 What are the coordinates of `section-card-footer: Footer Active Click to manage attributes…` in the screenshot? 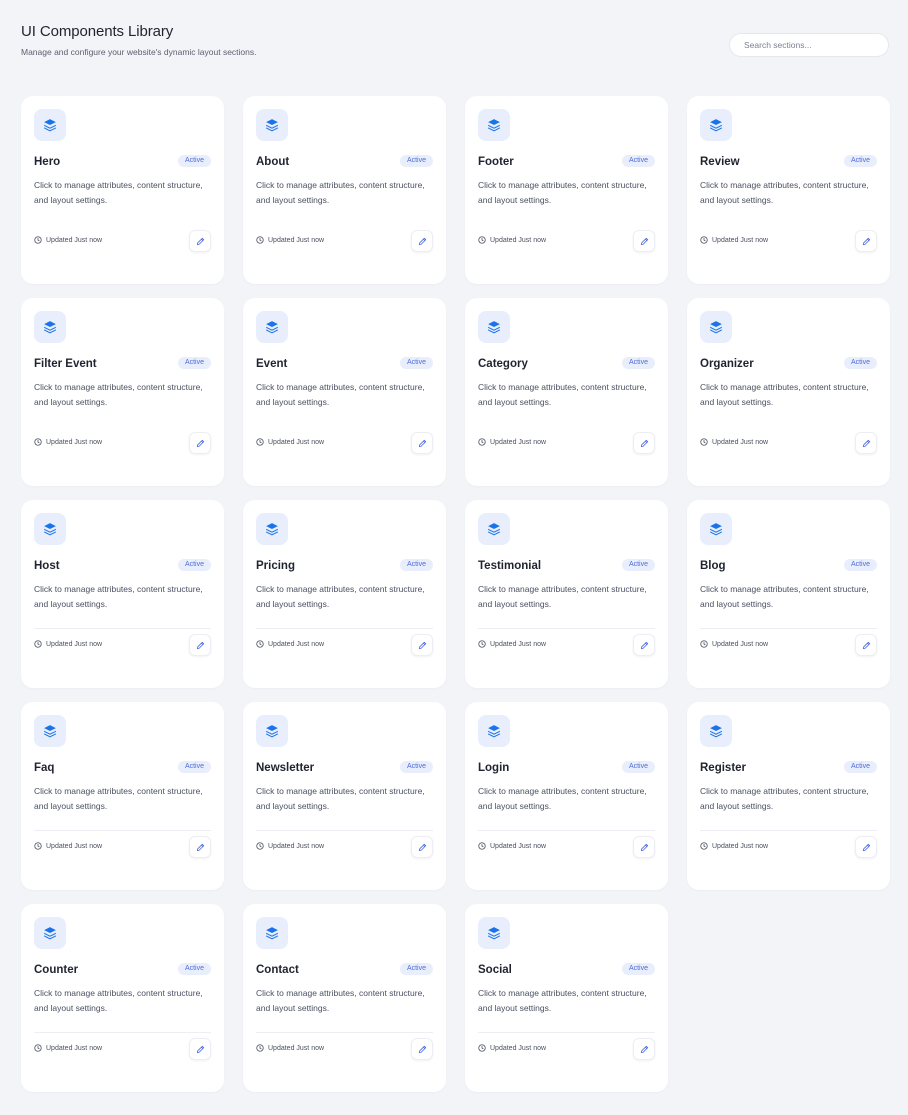 It's located at (566, 190).